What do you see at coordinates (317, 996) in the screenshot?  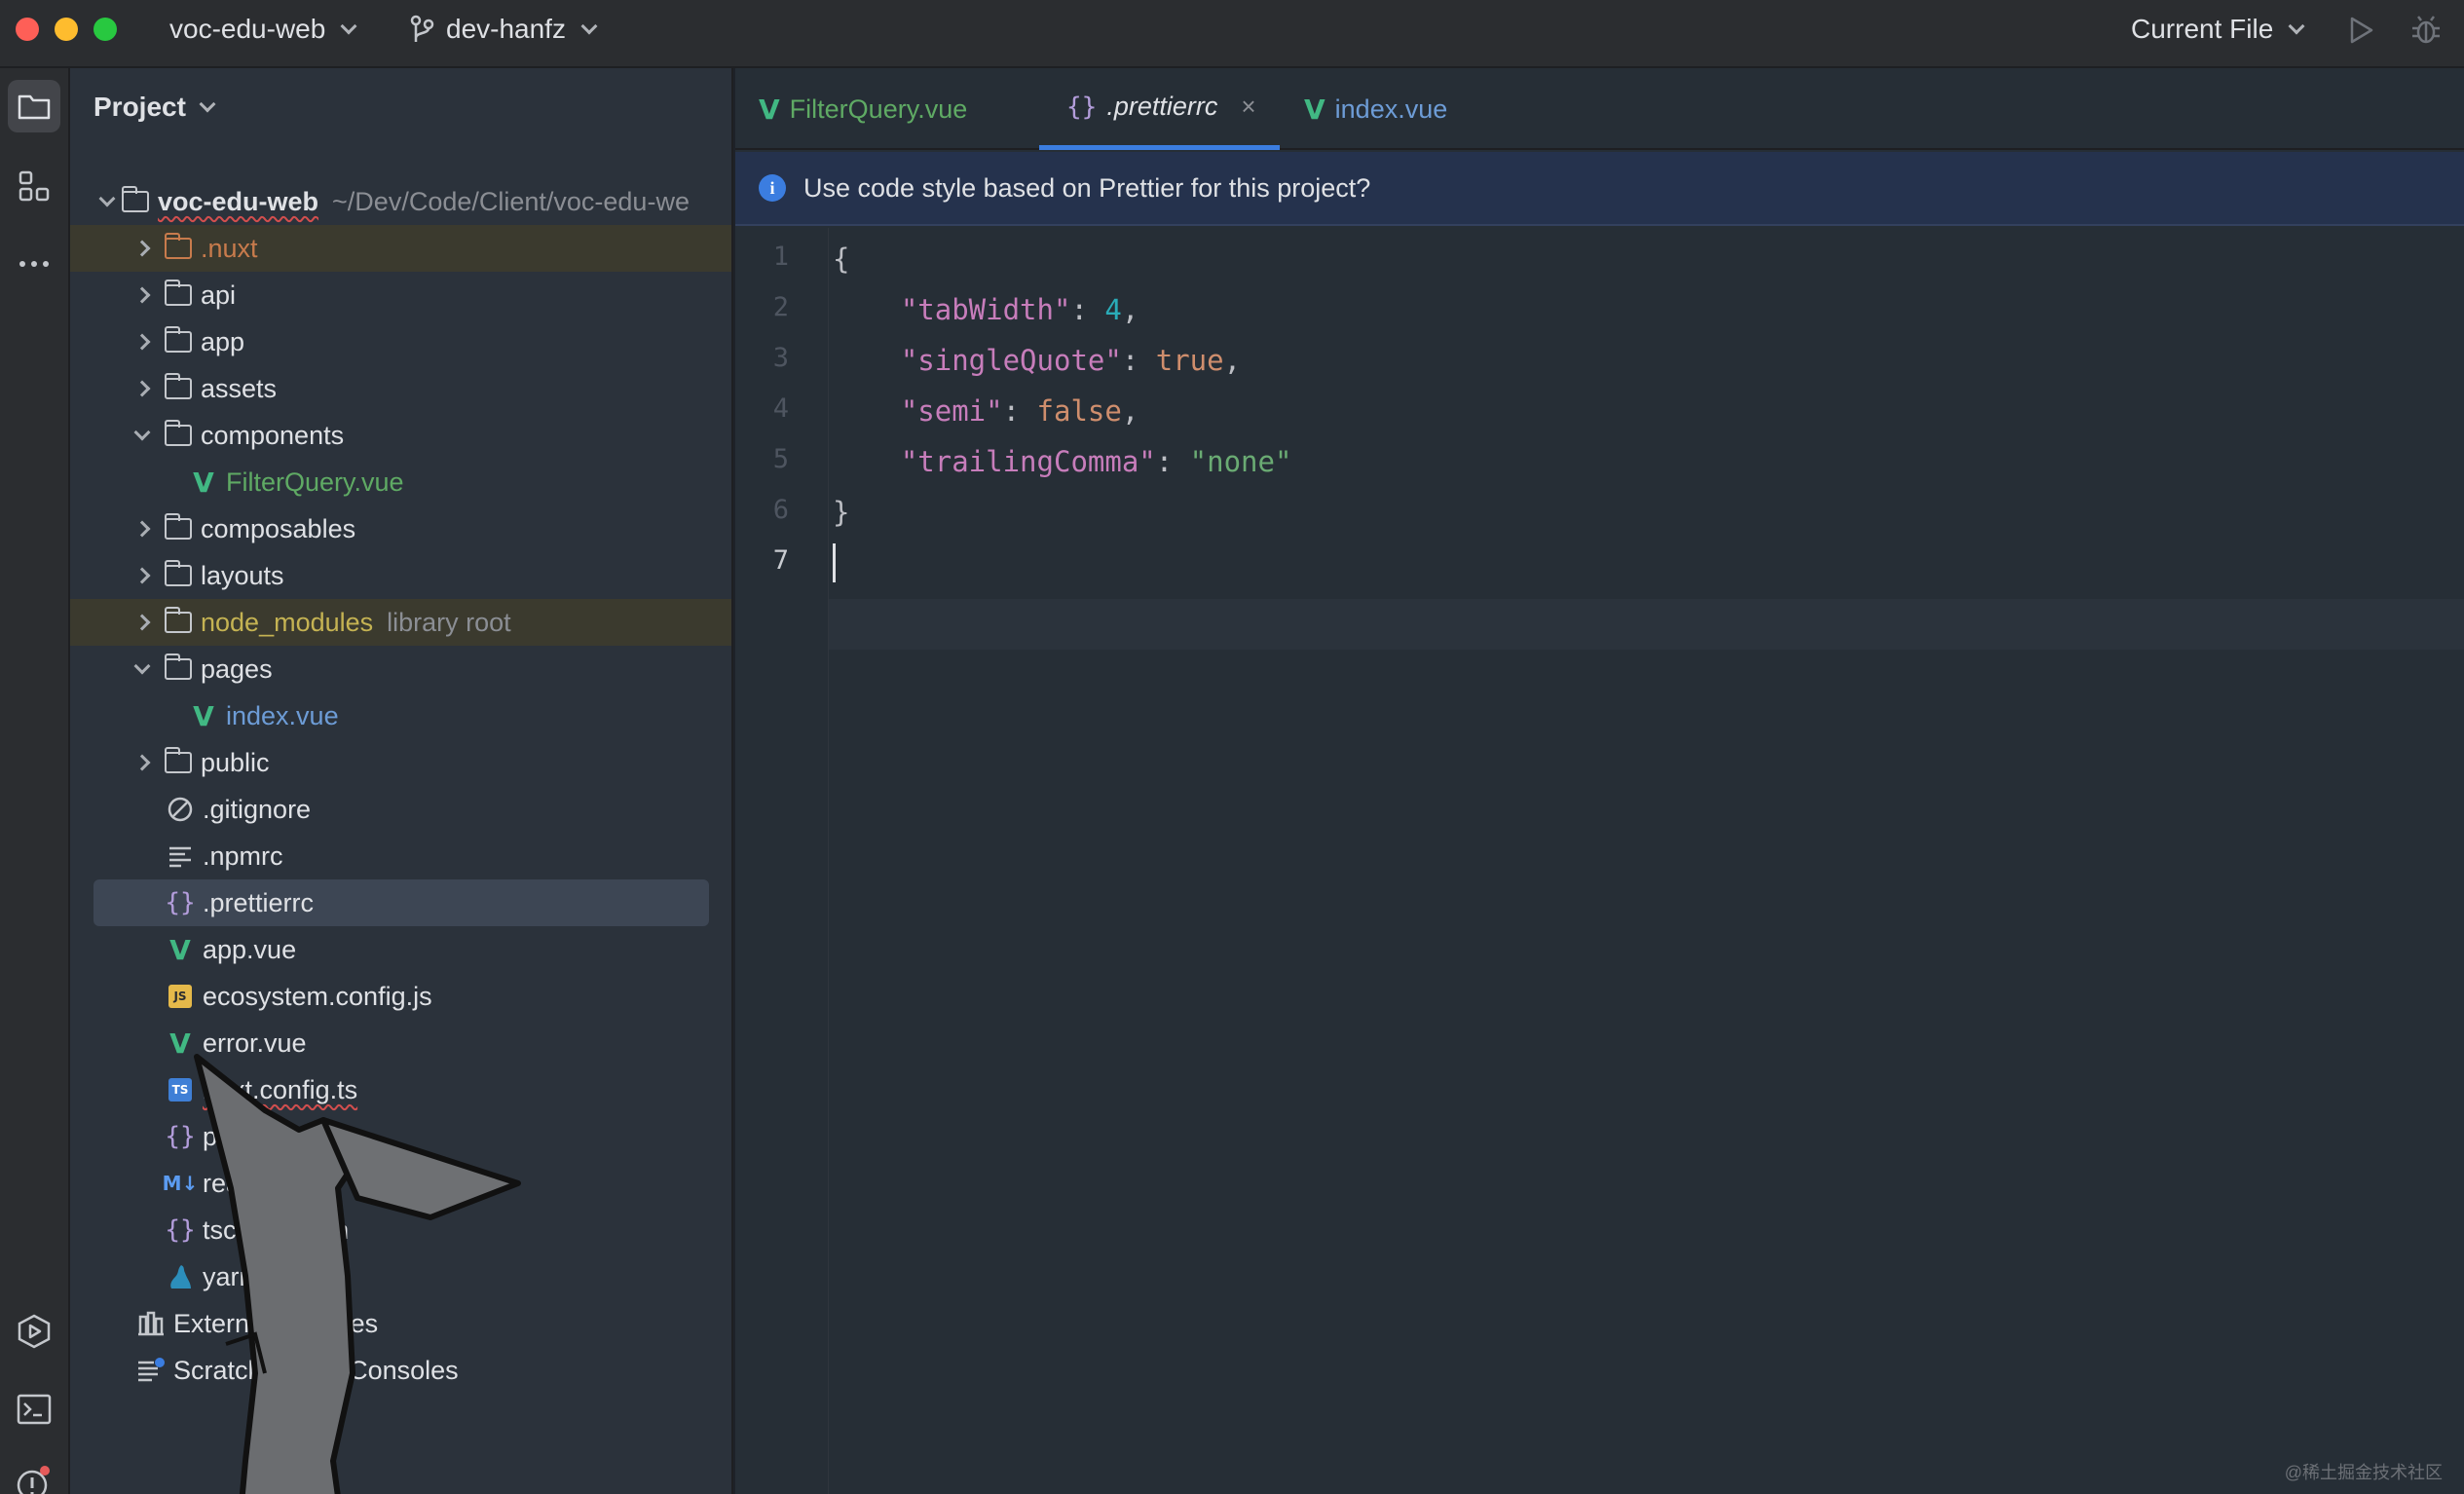 I see `tree-item-label: ecosystem.config.js` at bounding box center [317, 996].